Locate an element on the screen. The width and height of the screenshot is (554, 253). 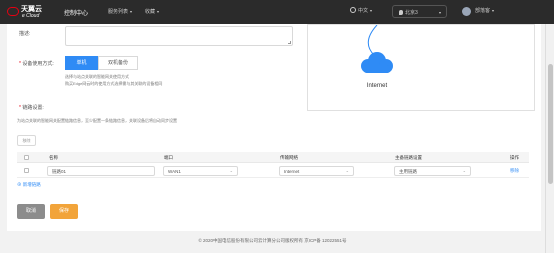
column-network: 传输网络 is located at coordinates (289, 157).